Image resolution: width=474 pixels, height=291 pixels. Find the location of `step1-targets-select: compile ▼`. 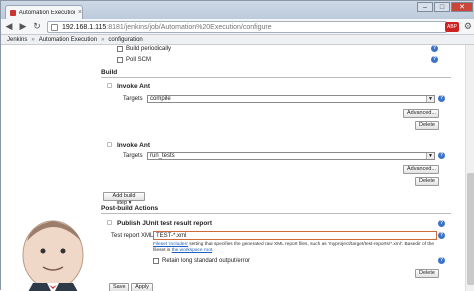

step1-targets-select: compile ▼ is located at coordinates (291, 99).